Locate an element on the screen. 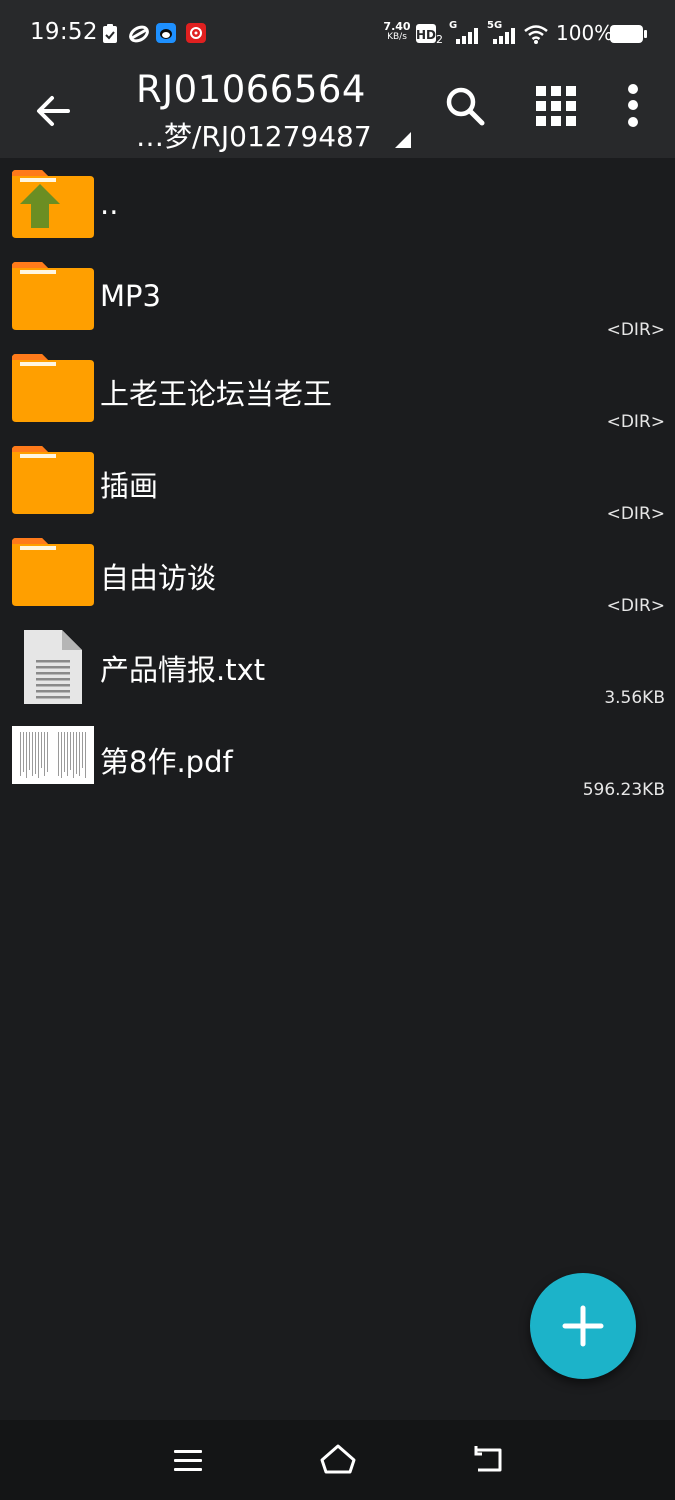 The height and width of the screenshot is (1500, 675). status-bar: 19:52 7.40 KB/s HD 2 G 5G 100% is located at coordinates (337, 34).